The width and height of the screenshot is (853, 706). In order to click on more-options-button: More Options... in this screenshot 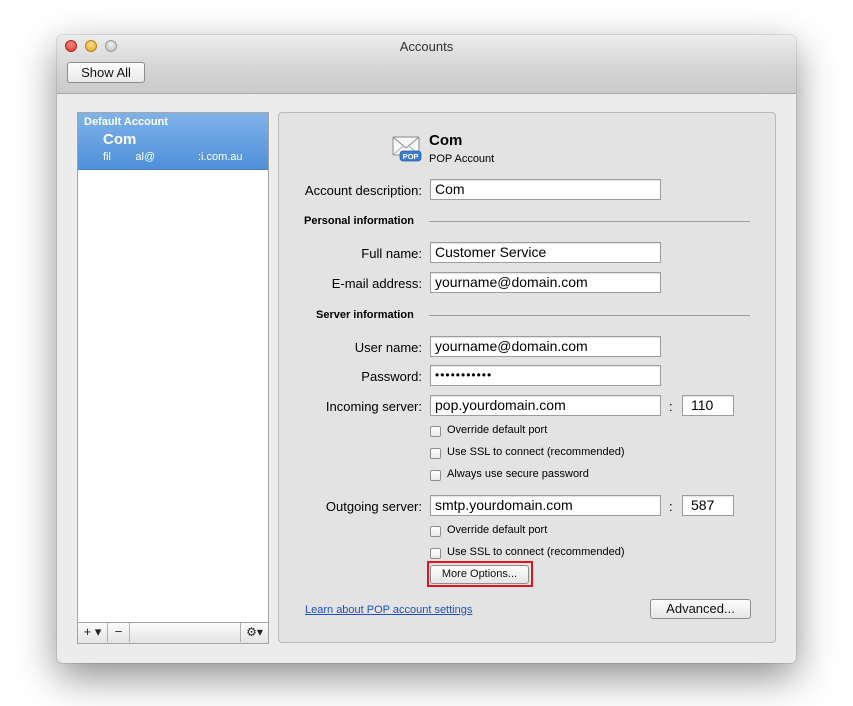, I will do `click(479, 574)`.